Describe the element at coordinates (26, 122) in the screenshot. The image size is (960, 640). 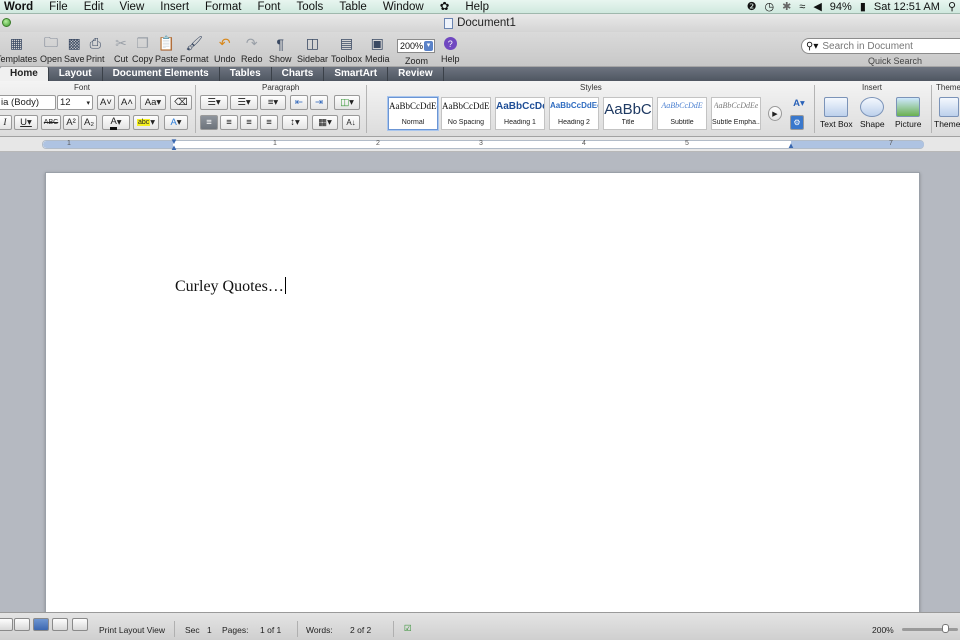
I see `underline-button: U▾` at that location.